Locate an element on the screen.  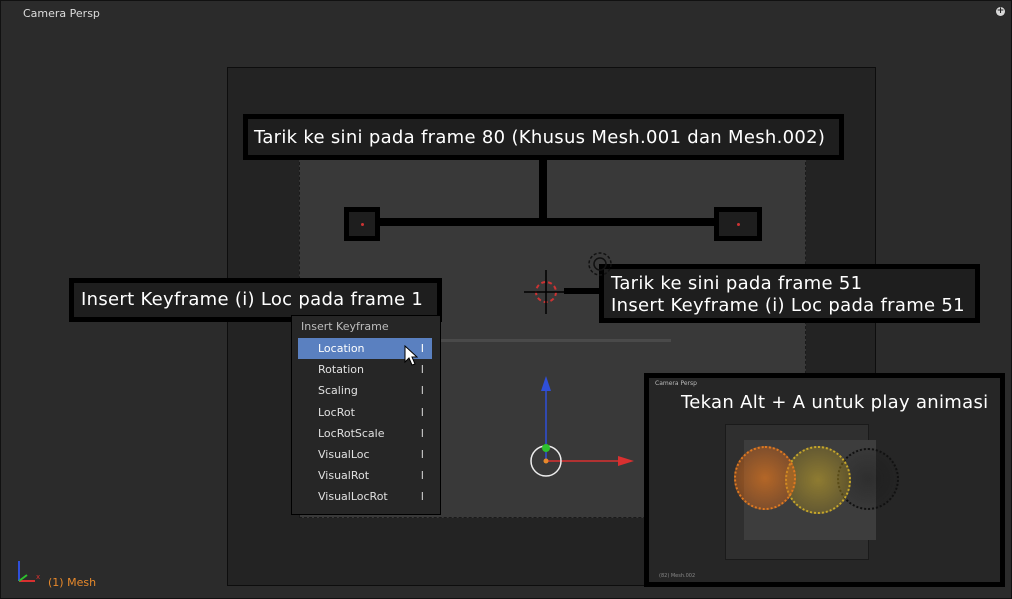
menu-item-label: VisualRot is located at coordinates (344, 476).